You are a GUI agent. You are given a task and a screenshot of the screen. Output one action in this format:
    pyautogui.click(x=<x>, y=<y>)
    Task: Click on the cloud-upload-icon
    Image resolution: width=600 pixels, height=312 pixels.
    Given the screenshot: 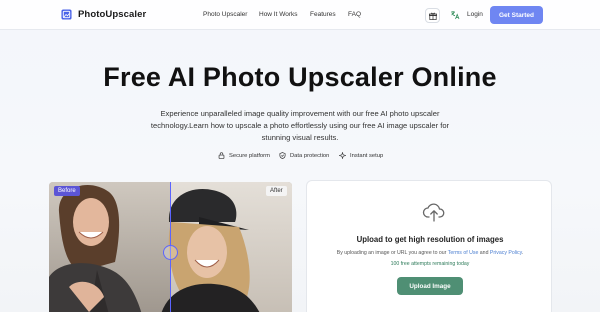 What is the action you would take?
    pyautogui.click(x=433, y=212)
    